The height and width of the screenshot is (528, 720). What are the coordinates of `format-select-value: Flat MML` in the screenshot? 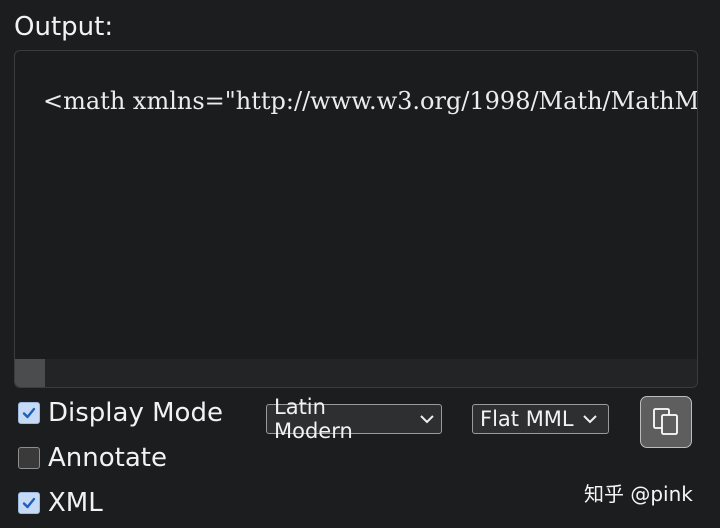 It's located at (527, 419).